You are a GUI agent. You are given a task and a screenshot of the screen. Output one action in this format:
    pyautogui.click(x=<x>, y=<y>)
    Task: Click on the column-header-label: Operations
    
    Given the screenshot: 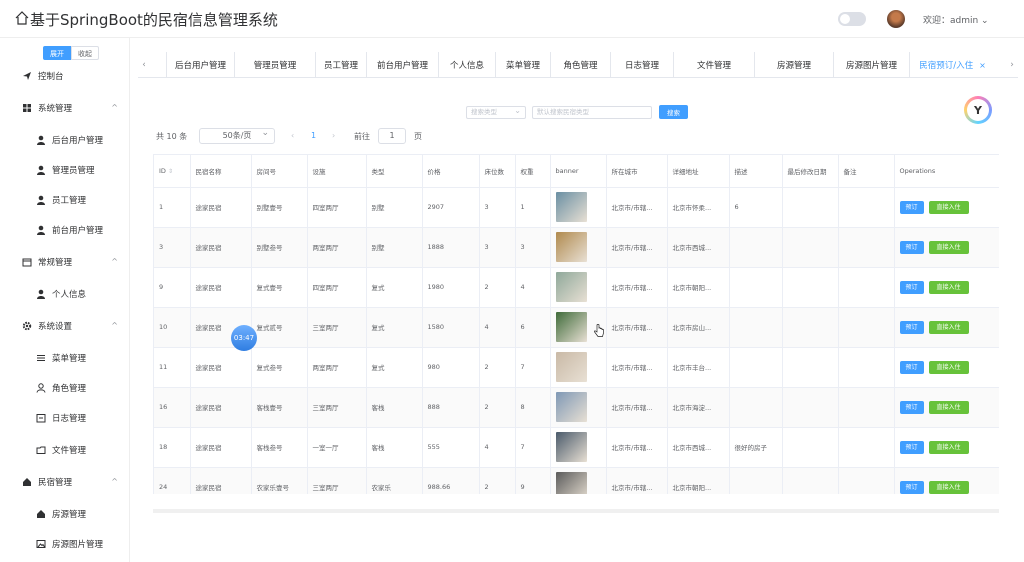 What is the action you would take?
    pyautogui.click(x=917, y=170)
    